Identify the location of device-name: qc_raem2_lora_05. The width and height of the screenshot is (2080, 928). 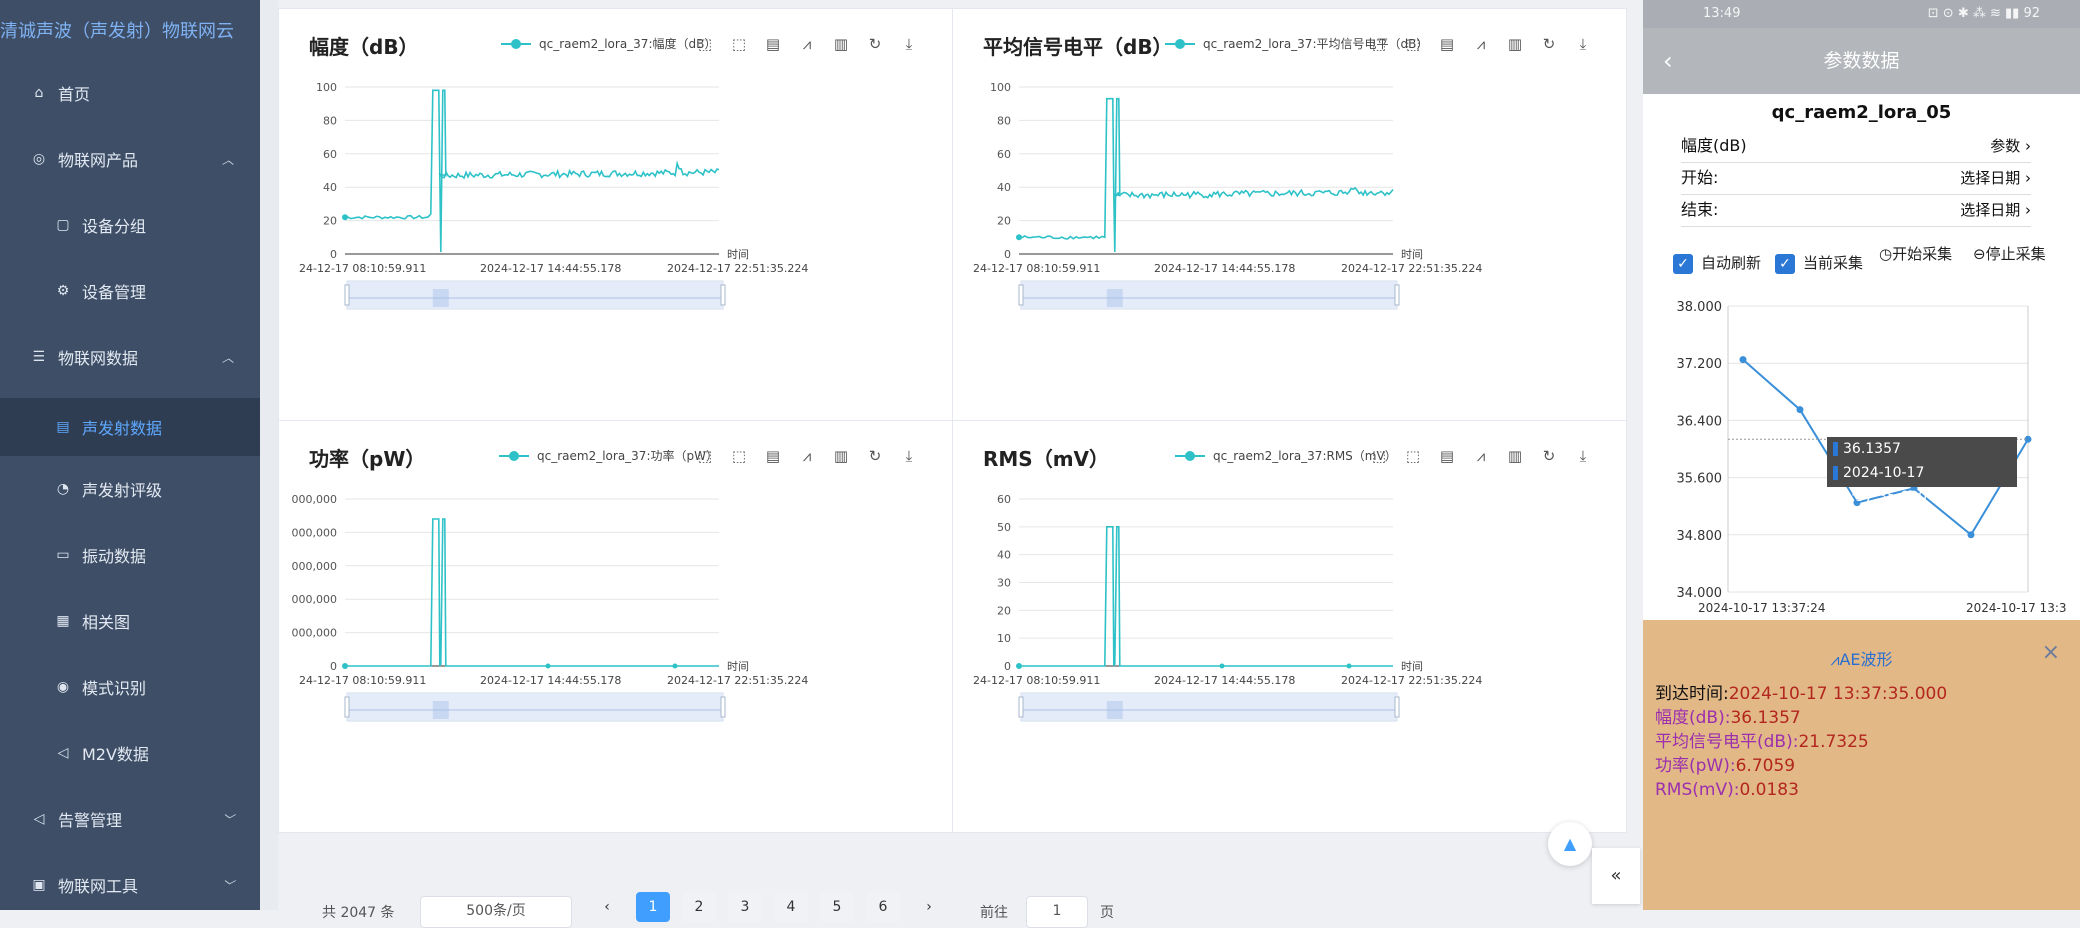
(1861, 112).